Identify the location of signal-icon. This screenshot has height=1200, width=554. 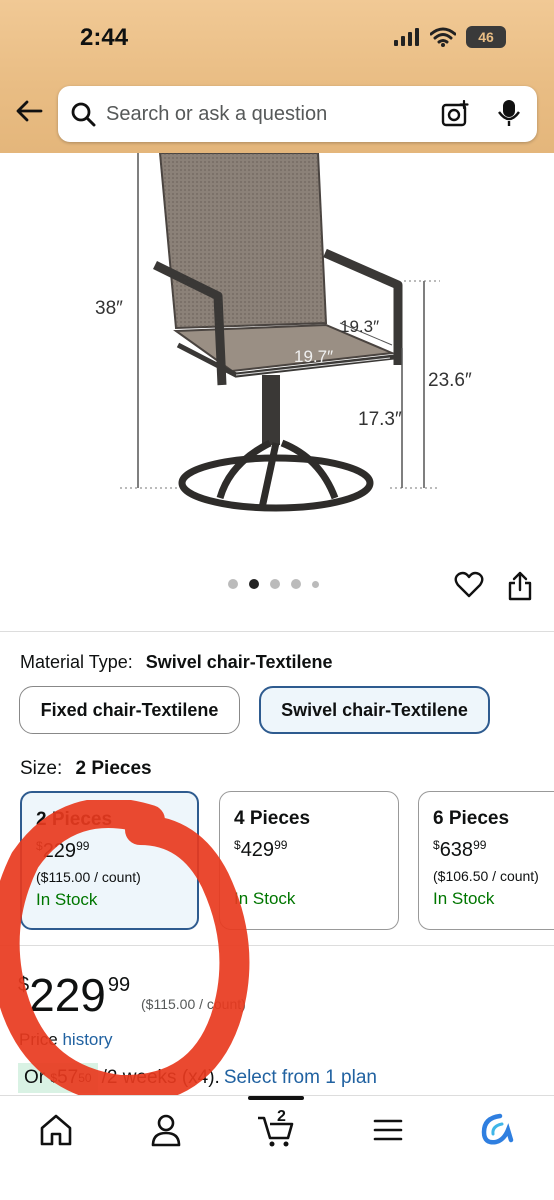
(406, 37).